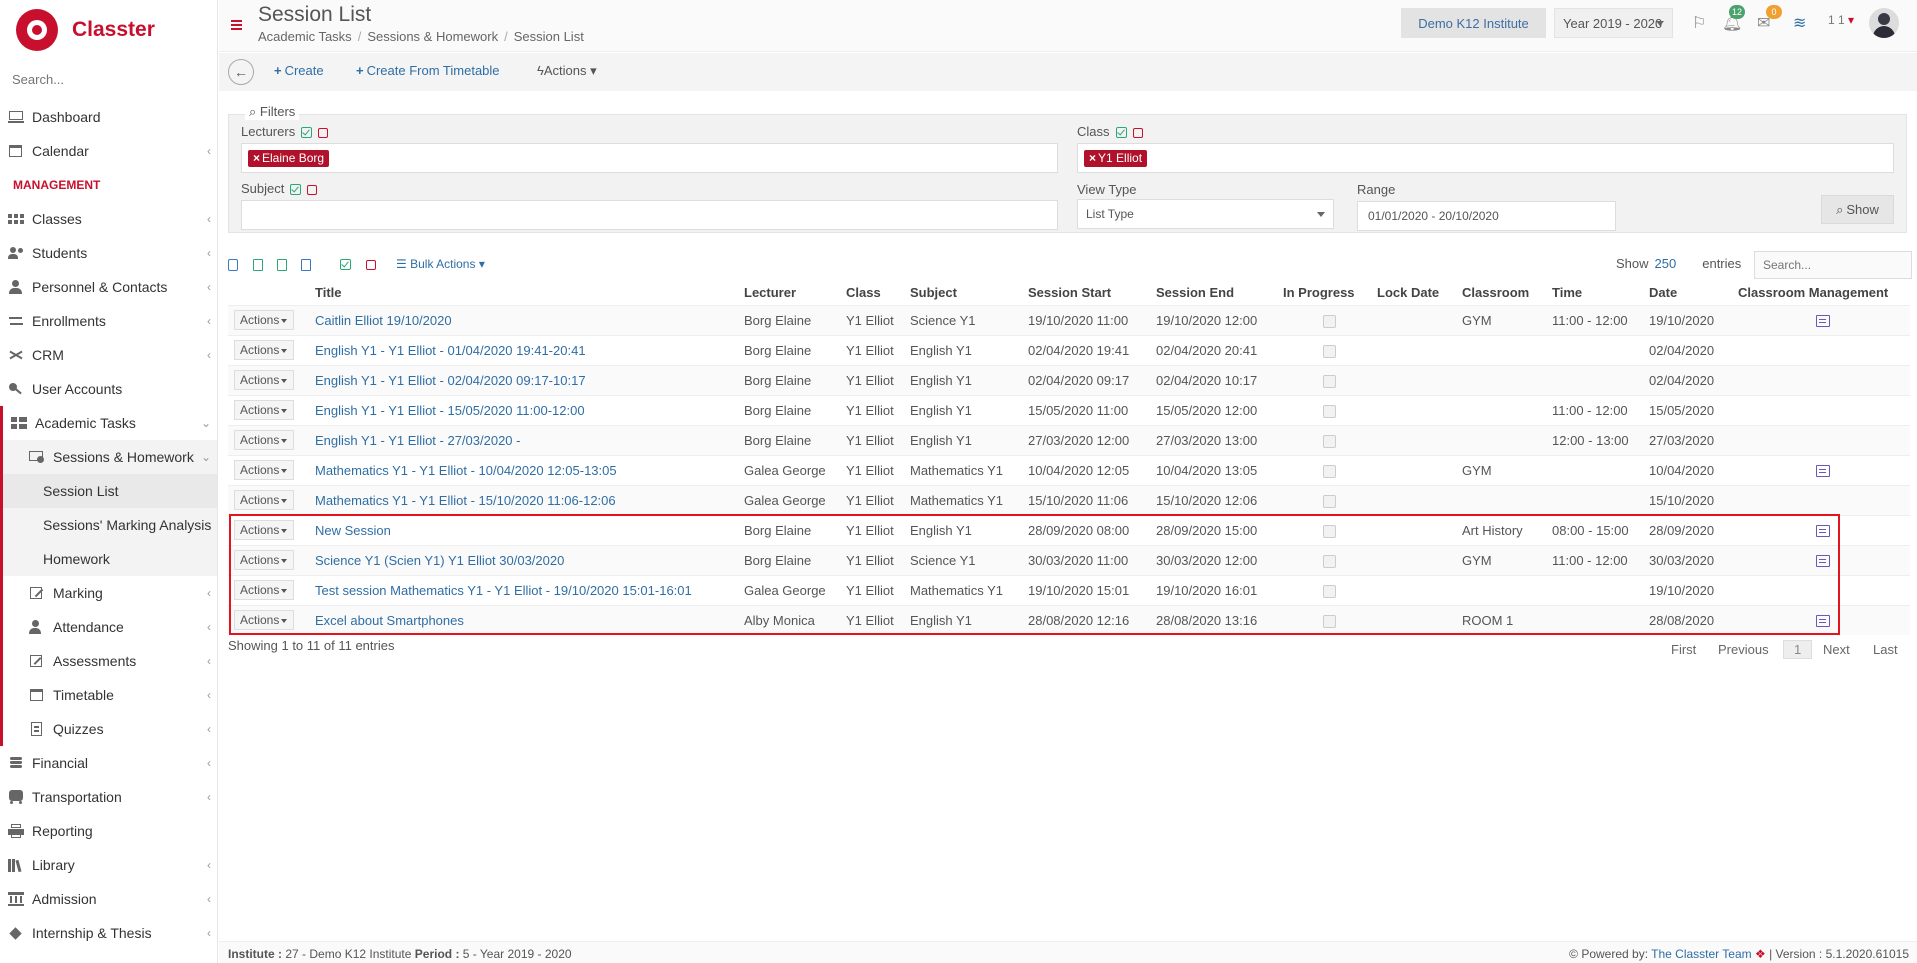 This screenshot has height=963, width=1917. I want to click on create-button: + Create, so click(299, 70).